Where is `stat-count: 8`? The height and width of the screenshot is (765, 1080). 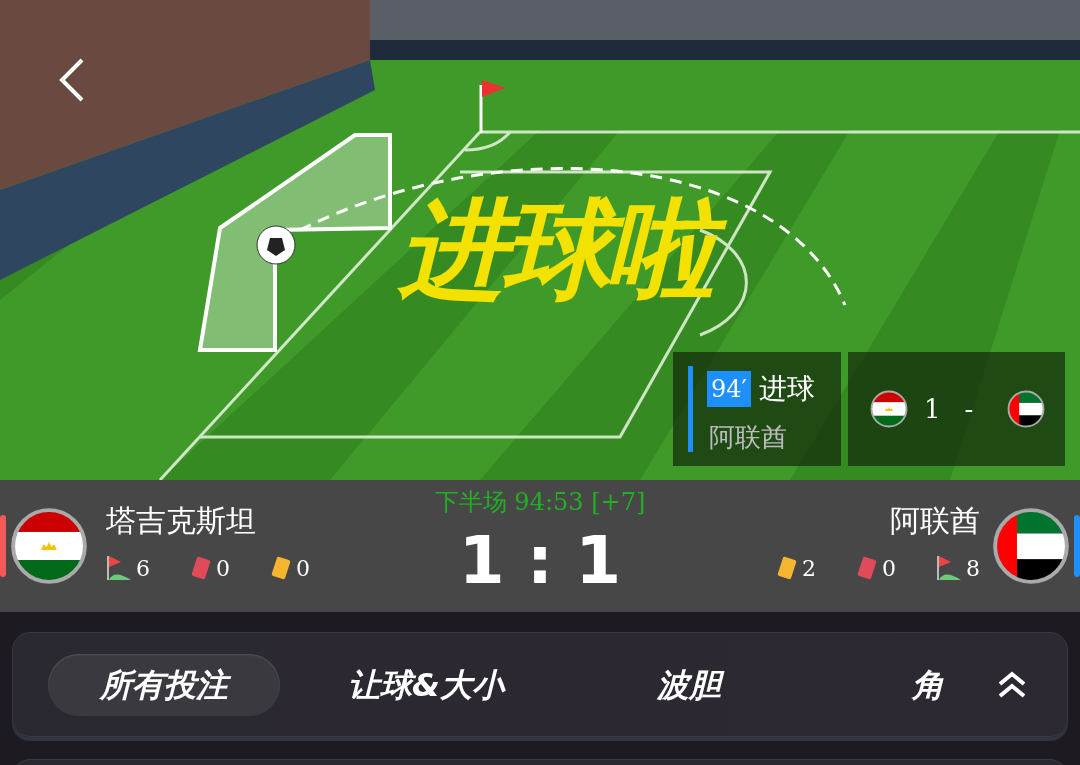
stat-count: 8 is located at coordinates (973, 568).